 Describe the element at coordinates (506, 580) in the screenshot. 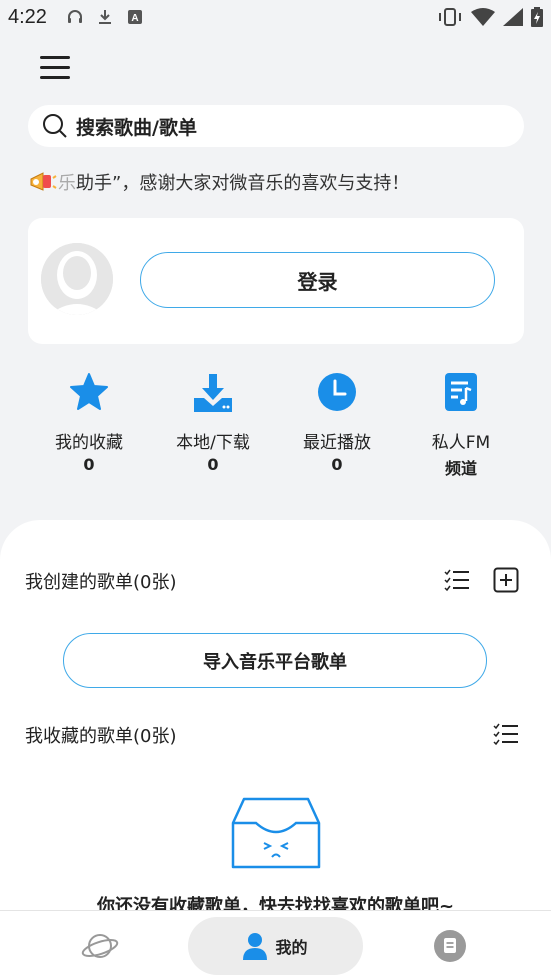

I see `add-playlist-icon` at that location.